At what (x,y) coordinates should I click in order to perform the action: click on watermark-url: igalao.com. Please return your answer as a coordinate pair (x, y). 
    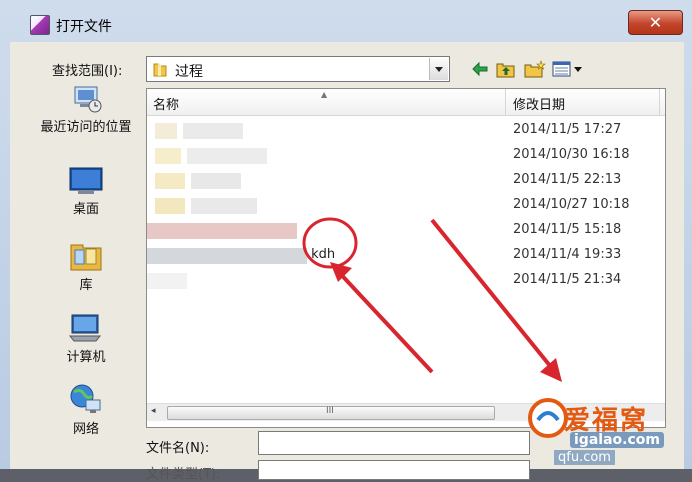
    Looking at the image, I should click on (617, 440).